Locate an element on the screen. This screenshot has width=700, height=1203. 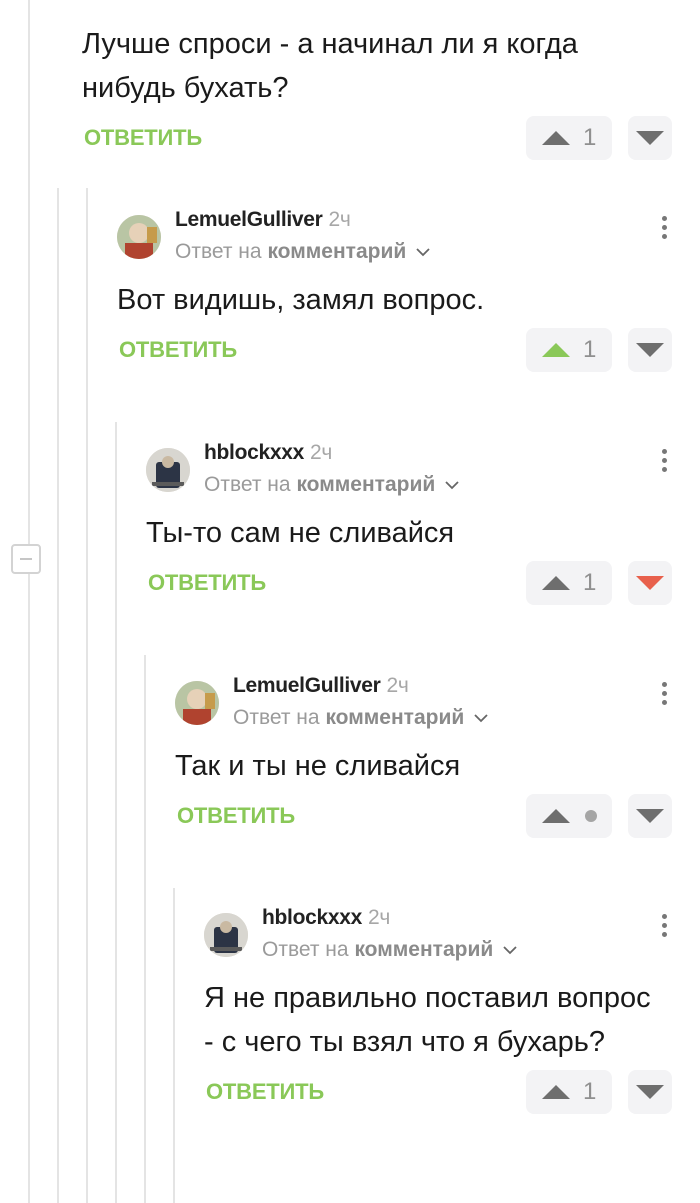
comment-actions: ОТВЕТИТЬ is located at coordinates (437, 816).